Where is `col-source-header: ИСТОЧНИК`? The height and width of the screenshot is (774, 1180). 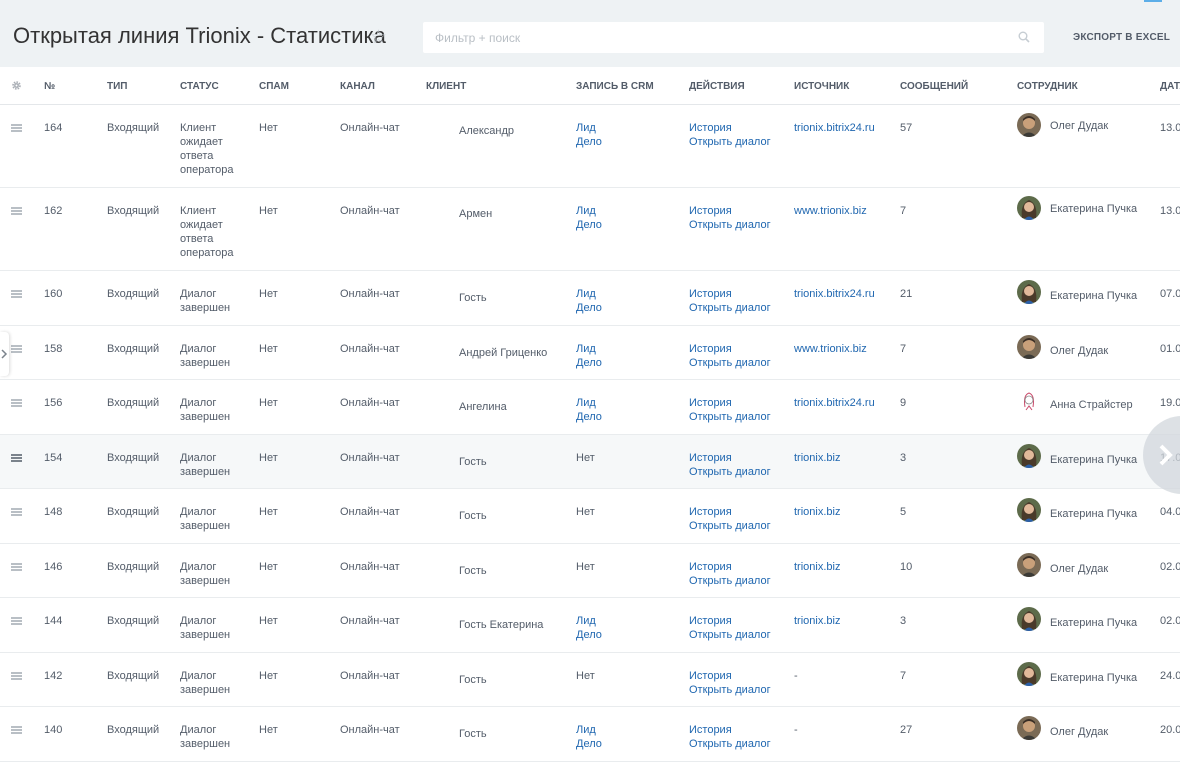 col-source-header: ИСТОЧНИК is located at coordinates (821, 86).